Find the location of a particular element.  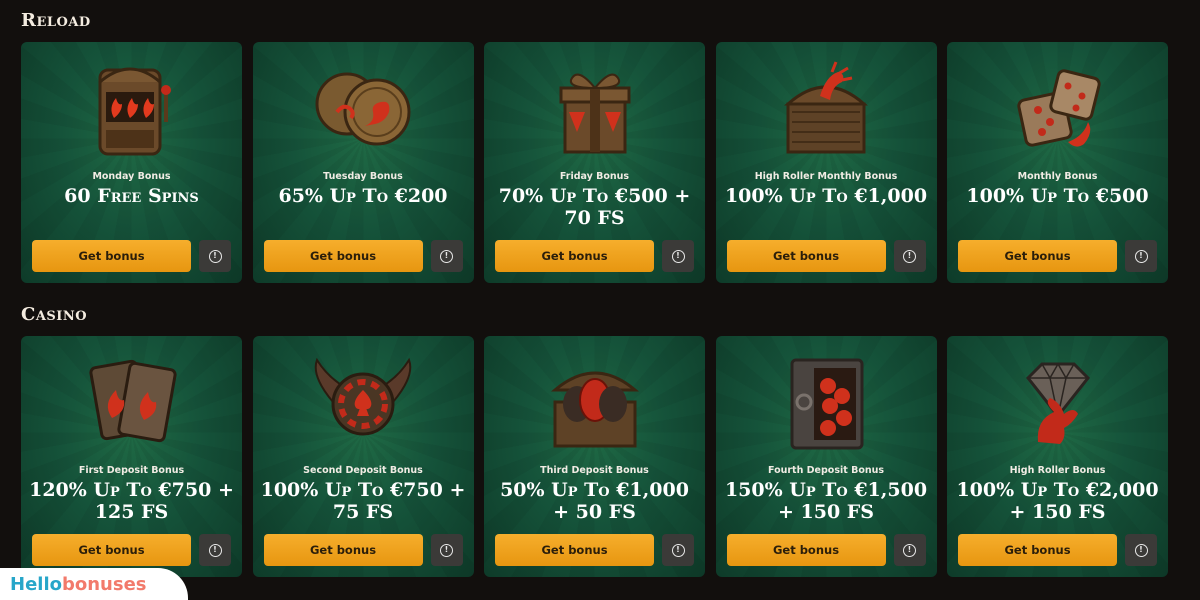

hellobonuses-logo: Hello bonuses is located at coordinates (94, 584).